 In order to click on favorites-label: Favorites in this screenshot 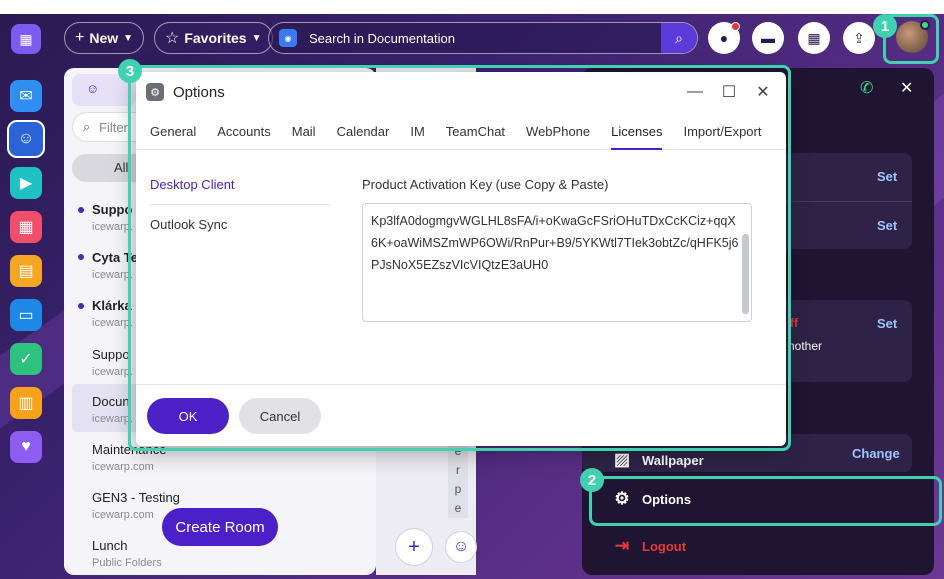, I will do `click(215, 38)`.